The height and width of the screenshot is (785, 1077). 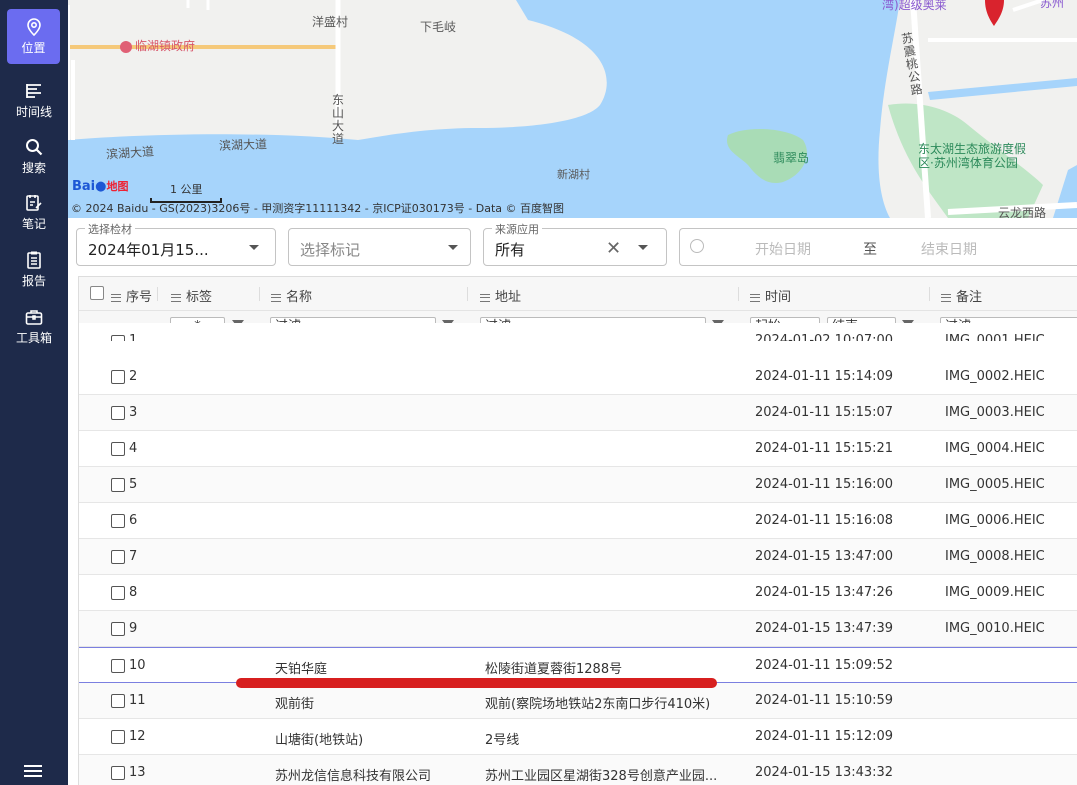 I want to click on clock-icon, so click(x=697, y=246).